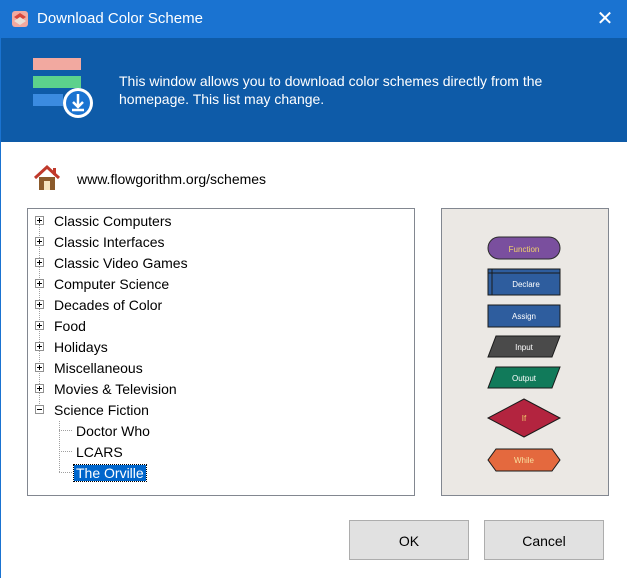 The height and width of the screenshot is (578, 627). Describe the element at coordinates (47, 177) in the screenshot. I see `home-icon` at that location.